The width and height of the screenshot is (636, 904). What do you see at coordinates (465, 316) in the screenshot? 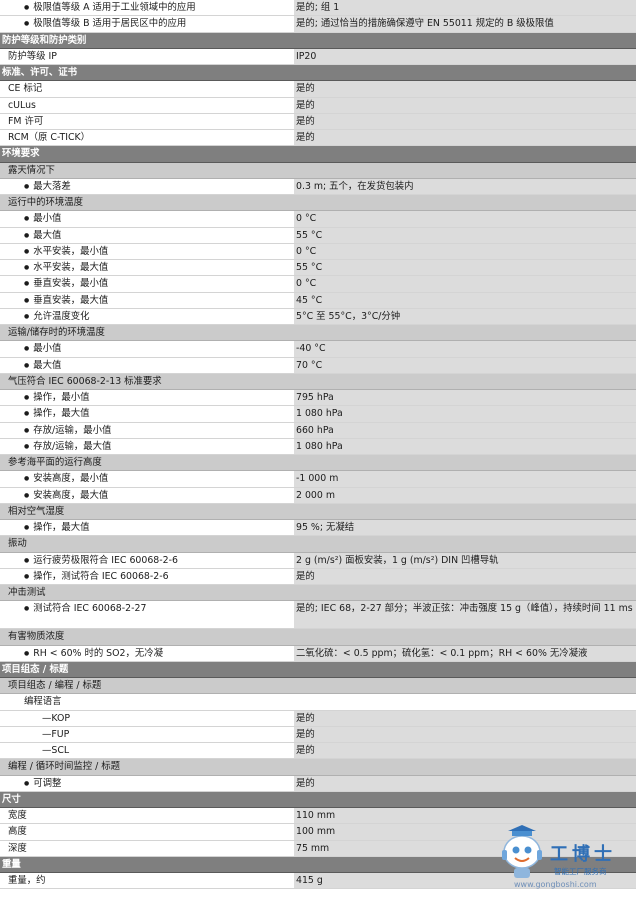
I see `spec-value: 5°C 至 55°C，3°C/分钟` at bounding box center [465, 316].